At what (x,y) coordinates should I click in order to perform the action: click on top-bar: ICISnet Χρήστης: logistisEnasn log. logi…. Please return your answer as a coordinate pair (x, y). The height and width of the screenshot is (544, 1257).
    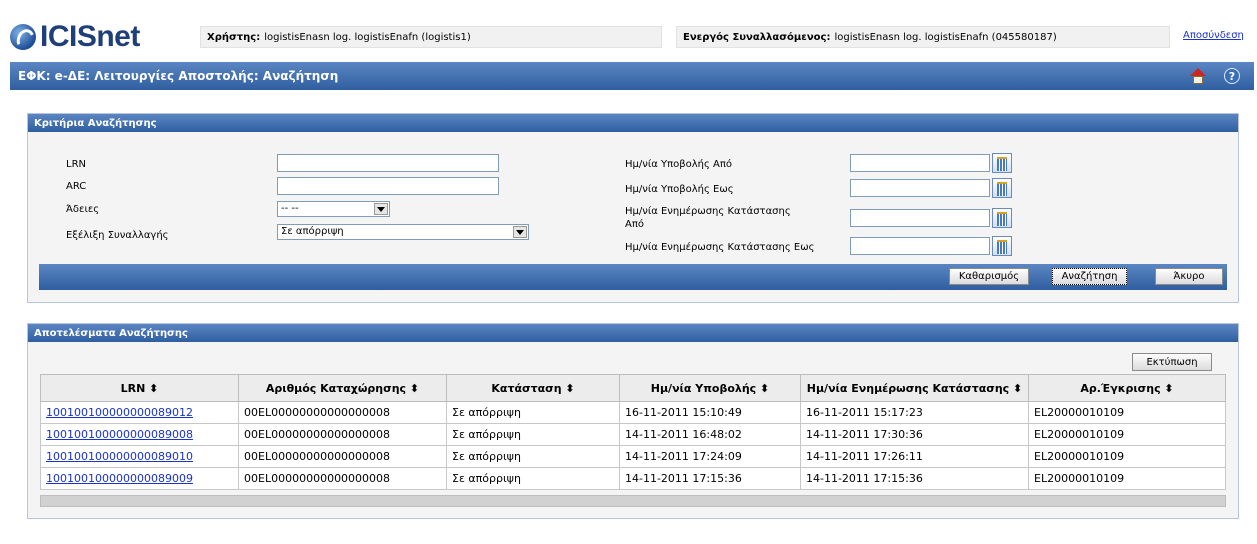
    Looking at the image, I should click on (628, 28).